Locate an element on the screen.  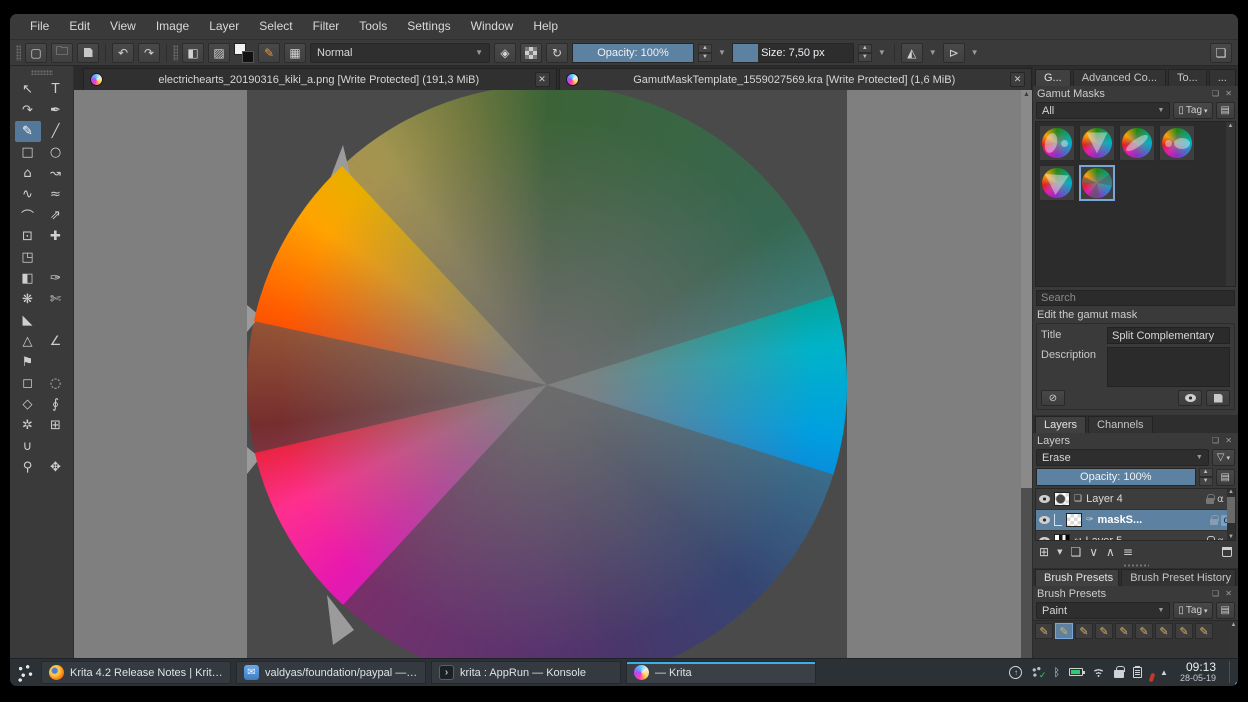
app-launcher-icon is located at coordinates (25, 672).